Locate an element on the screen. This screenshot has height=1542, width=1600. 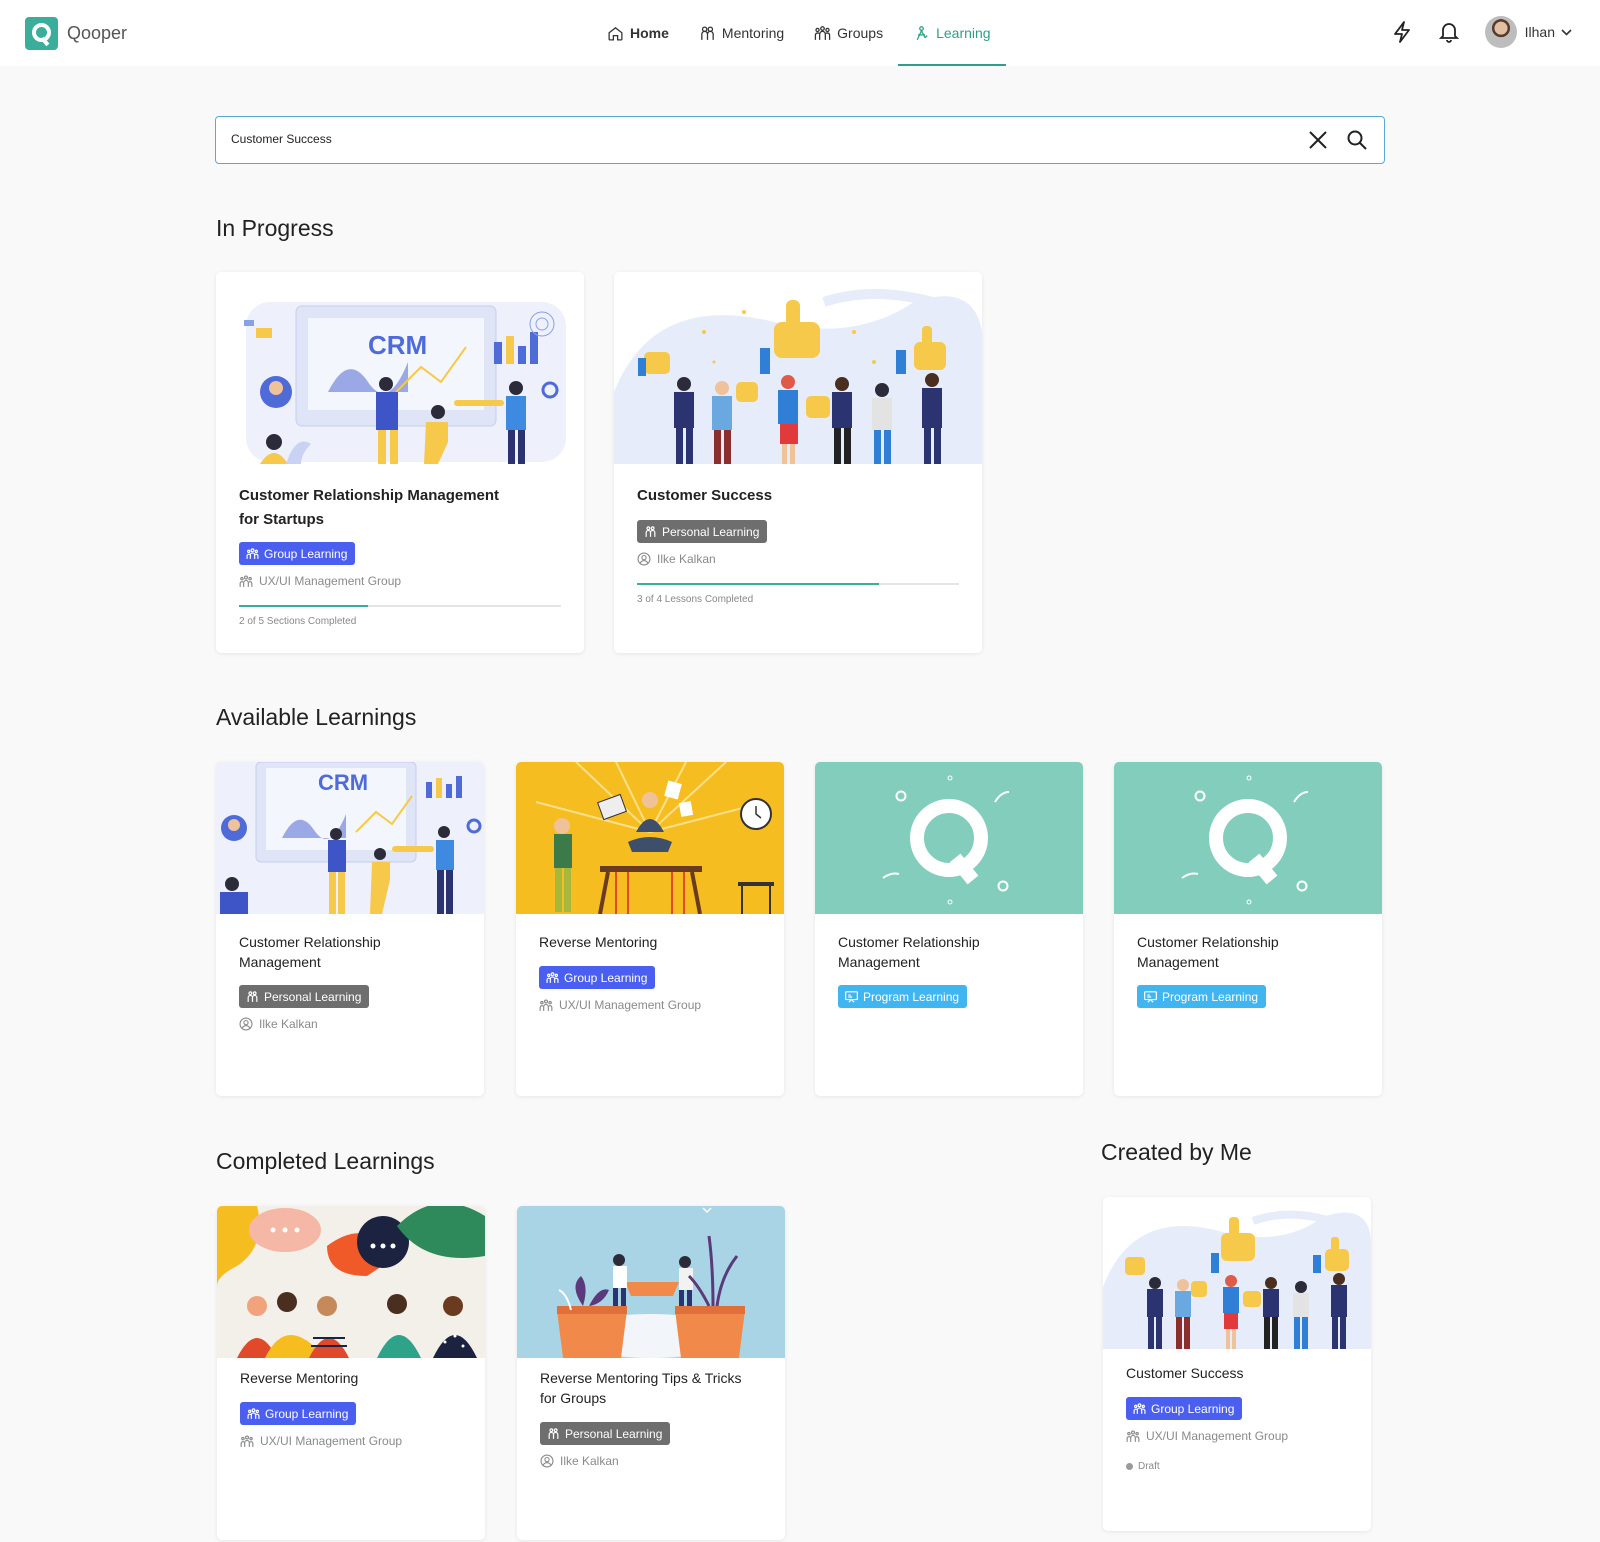
nav-home: Home is located at coordinates (638, 33).